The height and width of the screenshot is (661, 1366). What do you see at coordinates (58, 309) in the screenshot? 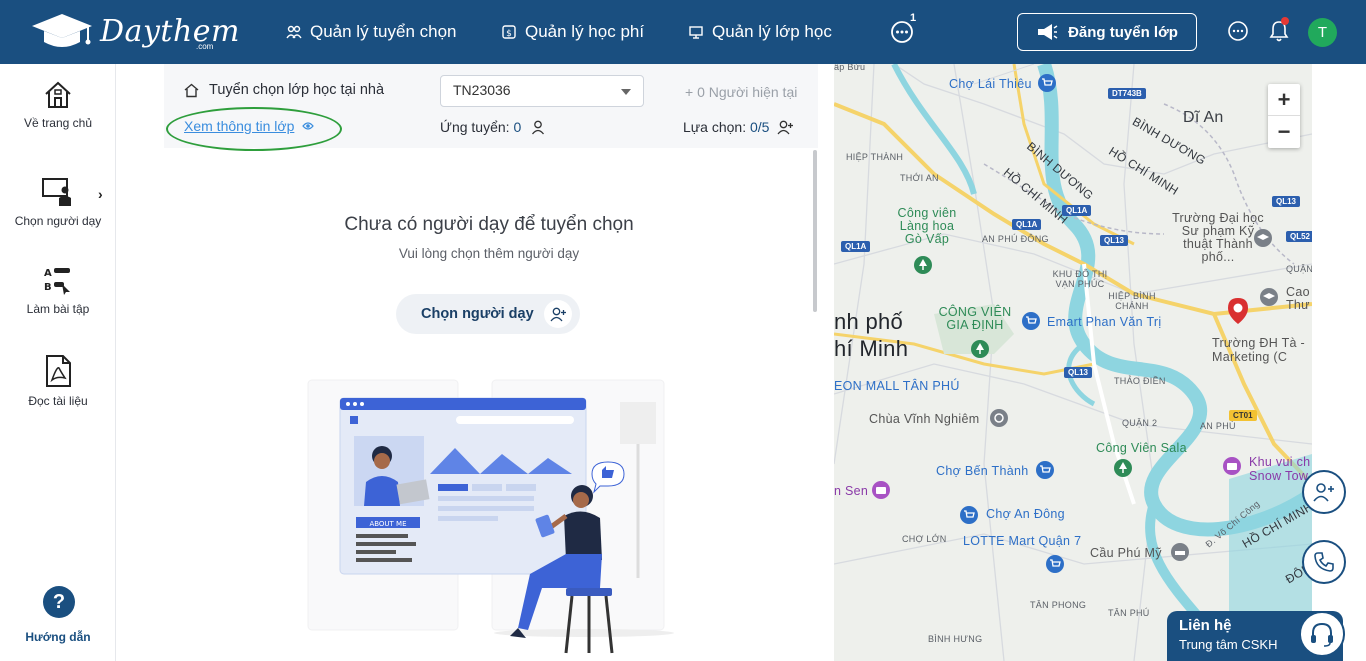
I see `sidebar-item-label: Làm bài tập` at bounding box center [58, 309].